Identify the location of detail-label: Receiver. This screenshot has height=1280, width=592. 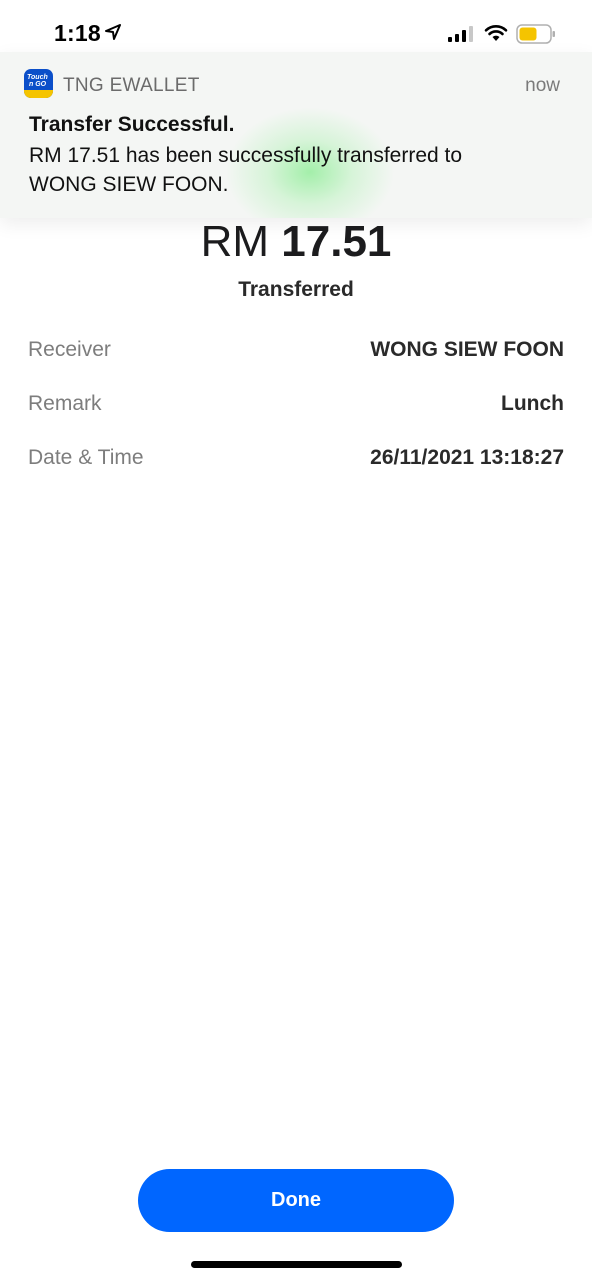
(69, 349).